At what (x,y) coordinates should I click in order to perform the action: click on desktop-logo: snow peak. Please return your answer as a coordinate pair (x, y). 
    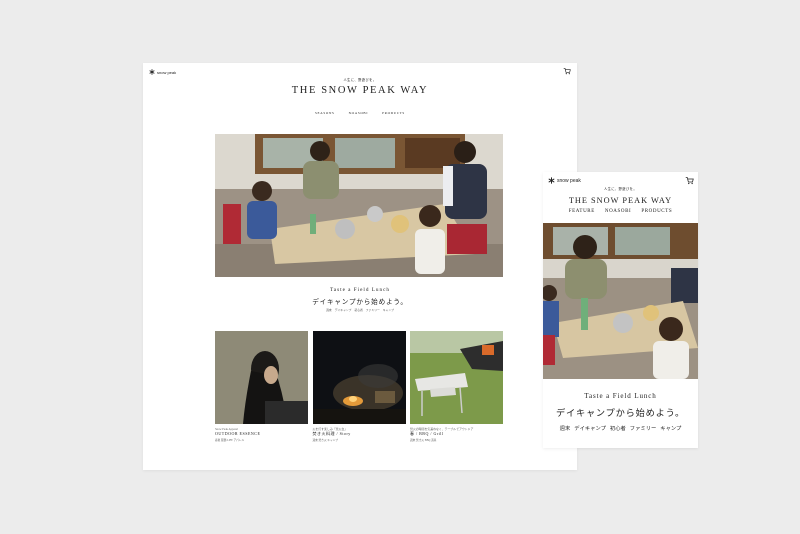
    Looking at the image, I should click on (162, 72).